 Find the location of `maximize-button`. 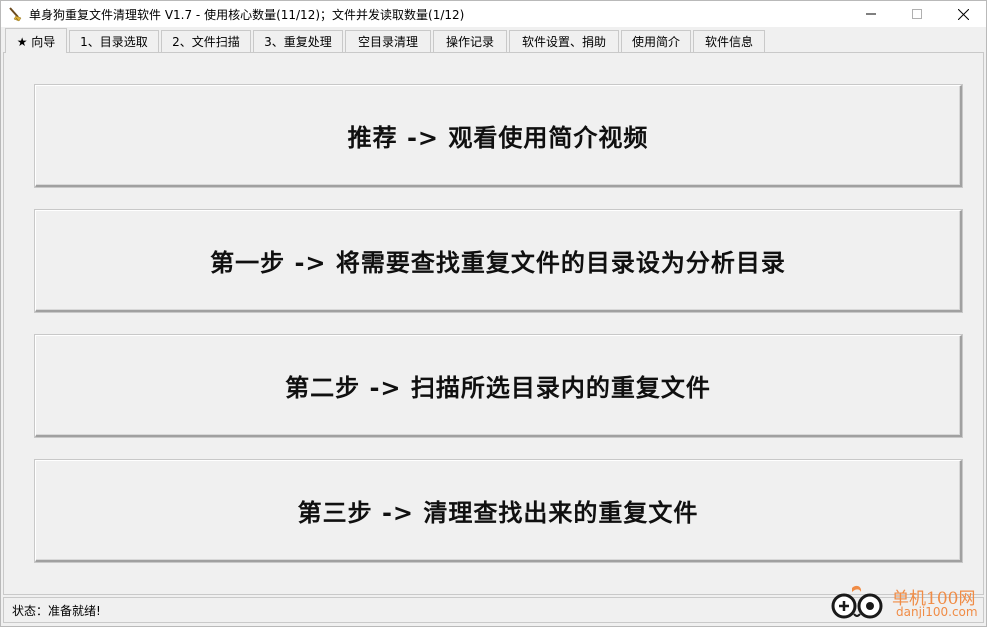

maximize-button is located at coordinates (917, 14).